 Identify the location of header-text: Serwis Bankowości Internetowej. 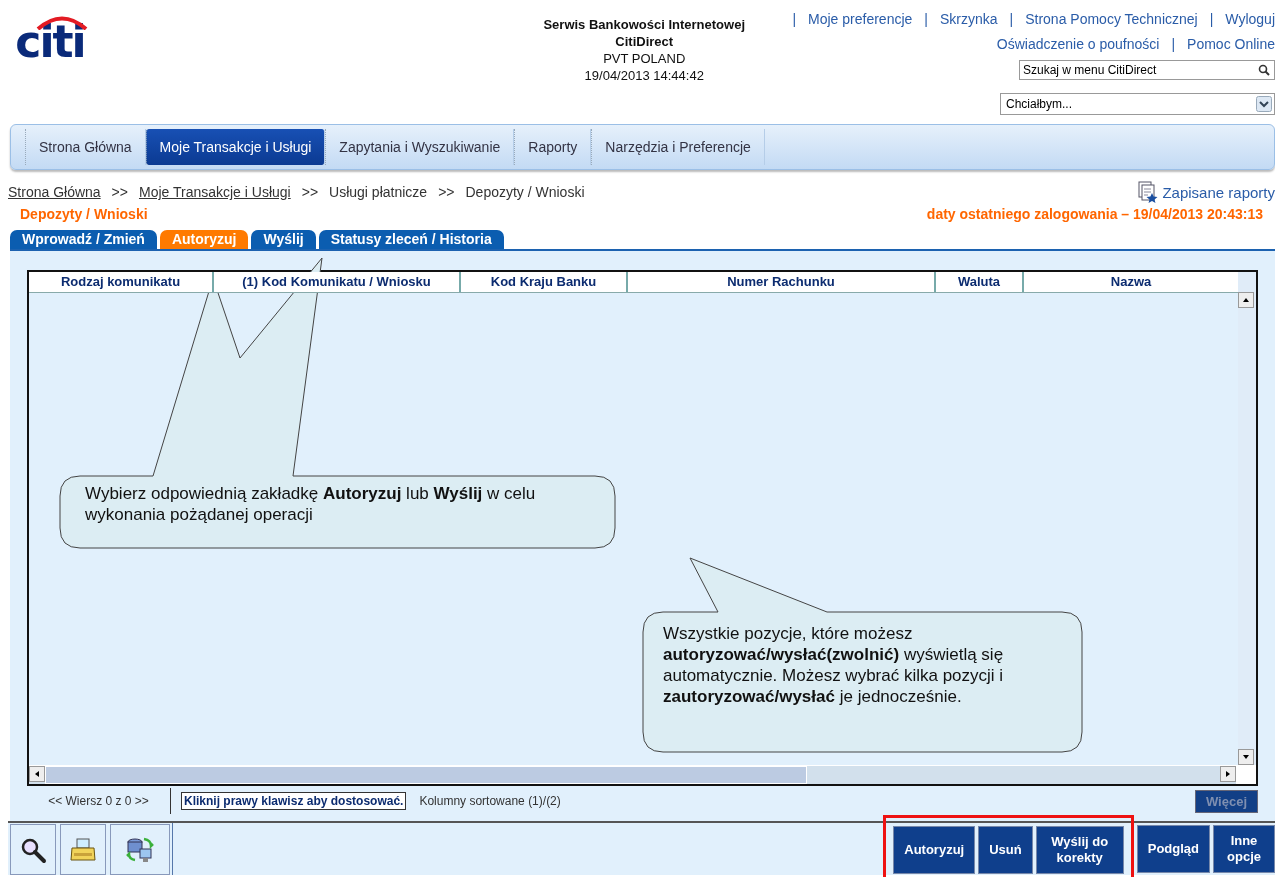
(644, 24).